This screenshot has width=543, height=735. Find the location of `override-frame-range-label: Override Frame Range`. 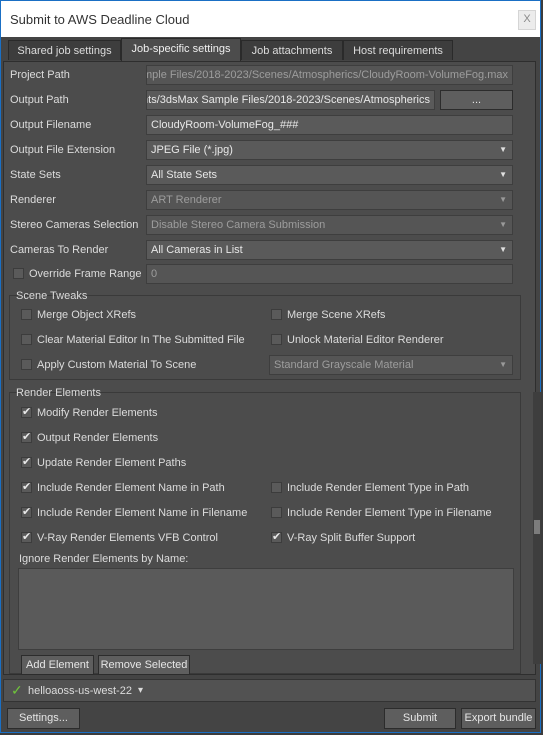

override-frame-range-label: Override Frame Range is located at coordinates (85, 274).